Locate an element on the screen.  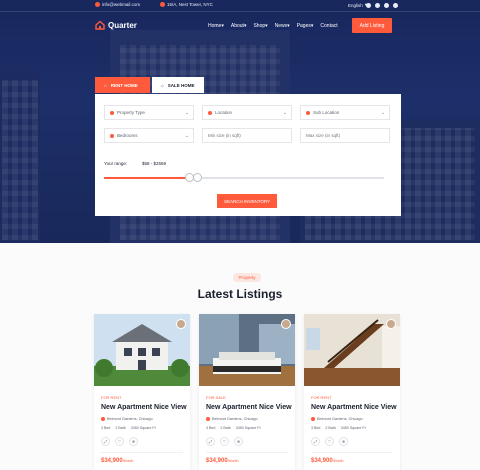
logo: Quarter is located at coordinates (116, 25).